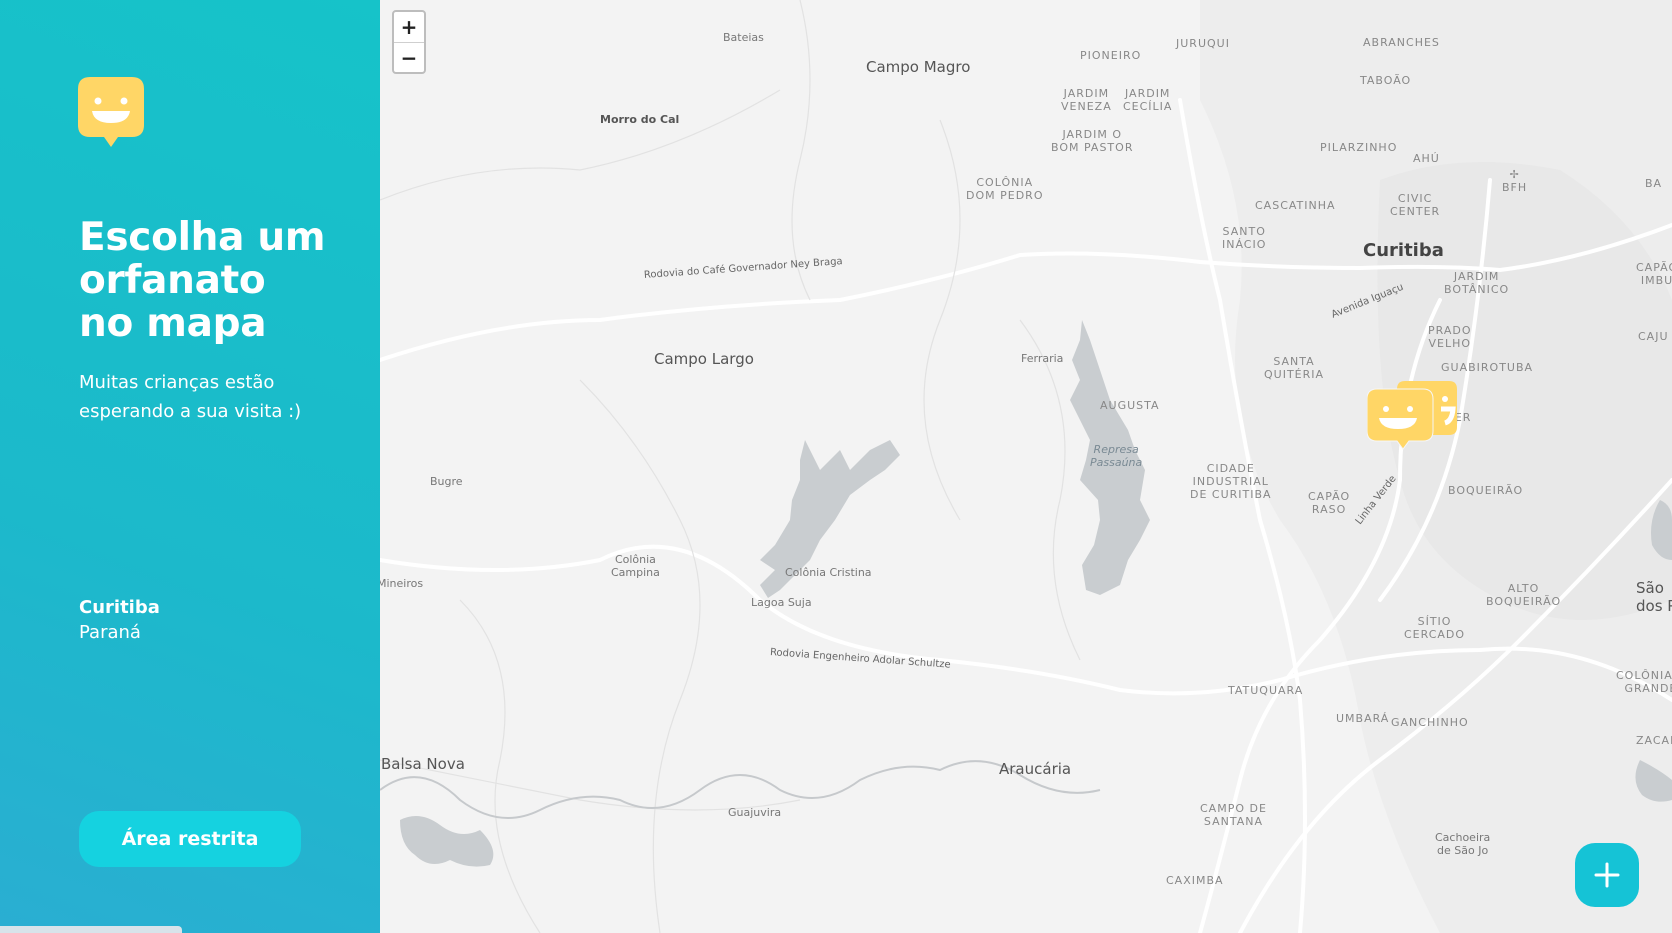 This screenshot has height=933, width=1672. I want to click on zoom-out-button: −, so click(409, 57).